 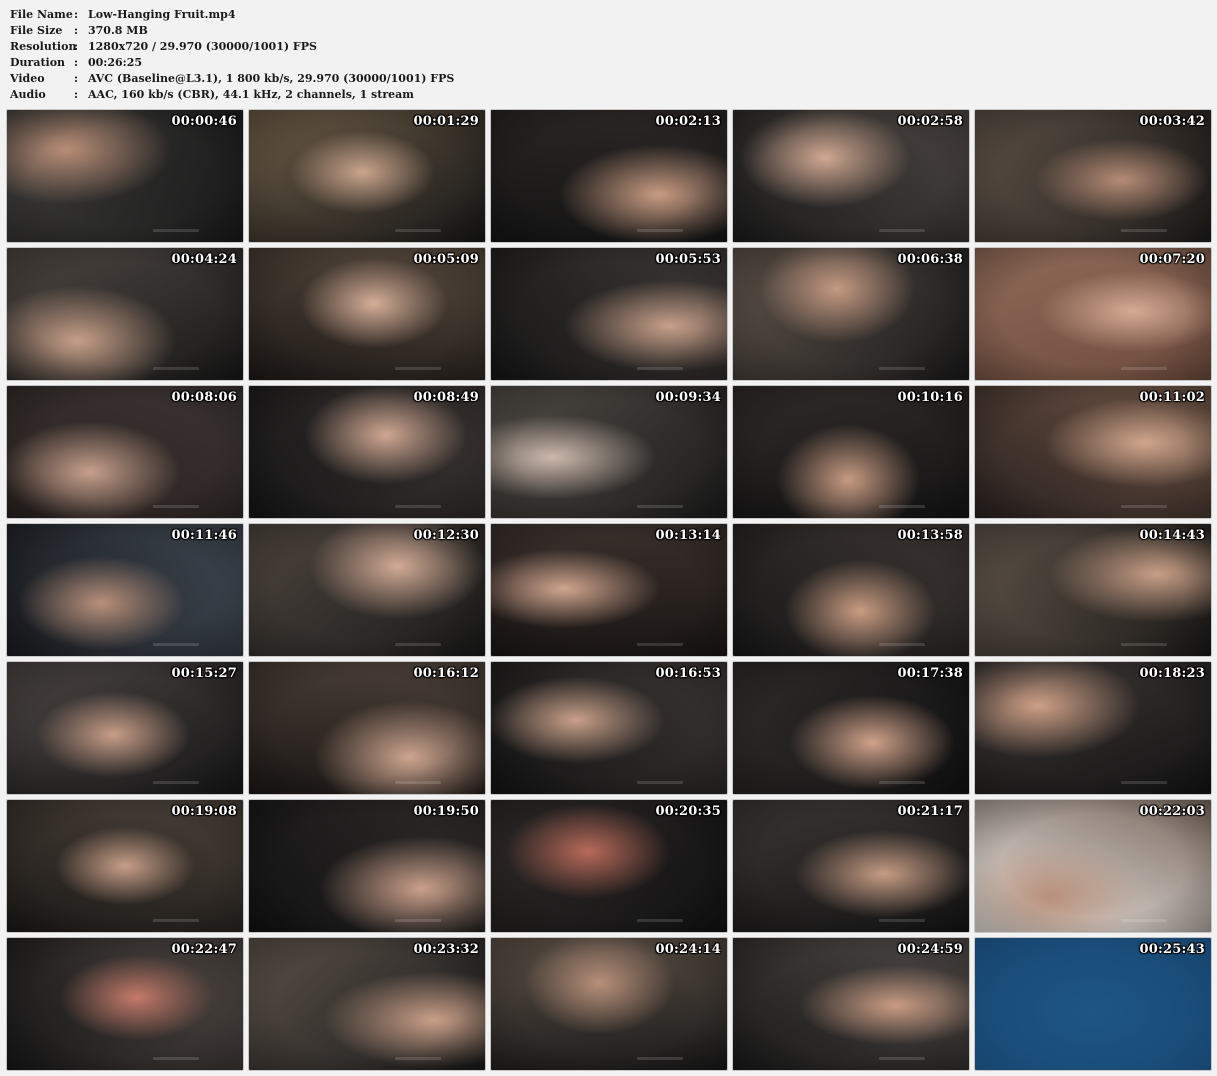 I want to click on thumbnail-timestamp: 00:22:03, so click(x=1172, y=811).